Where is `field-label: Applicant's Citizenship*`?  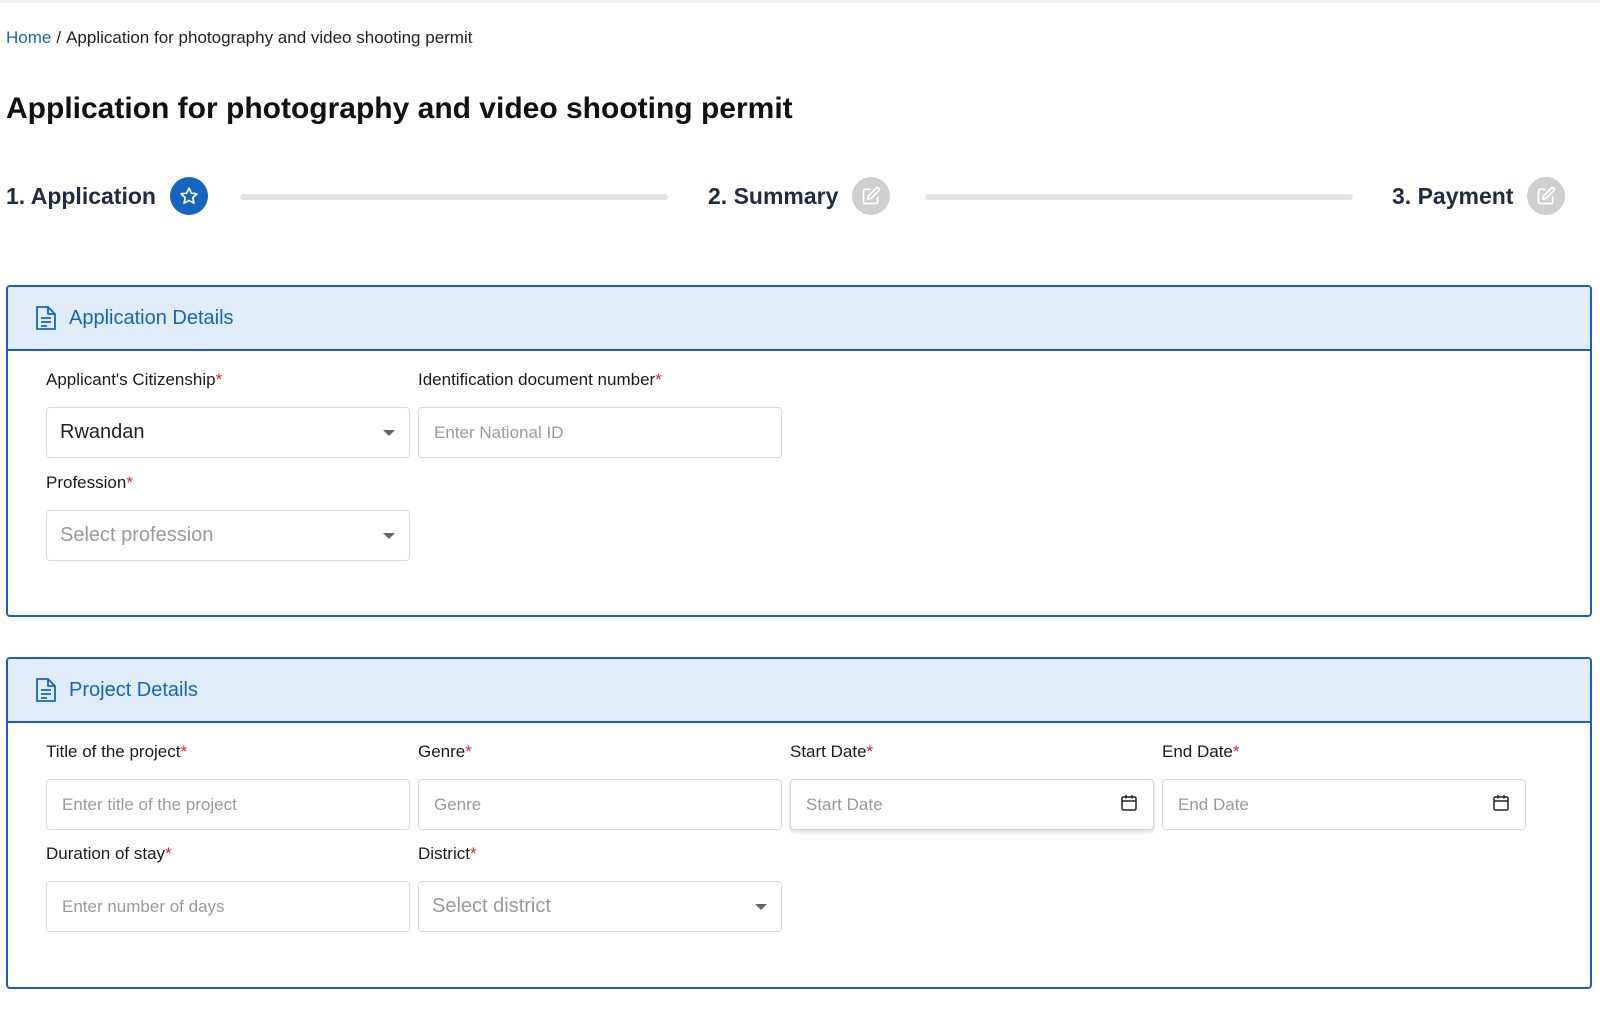 field-label: Applicant's Citizenship* is located at coordinates (134, 379).